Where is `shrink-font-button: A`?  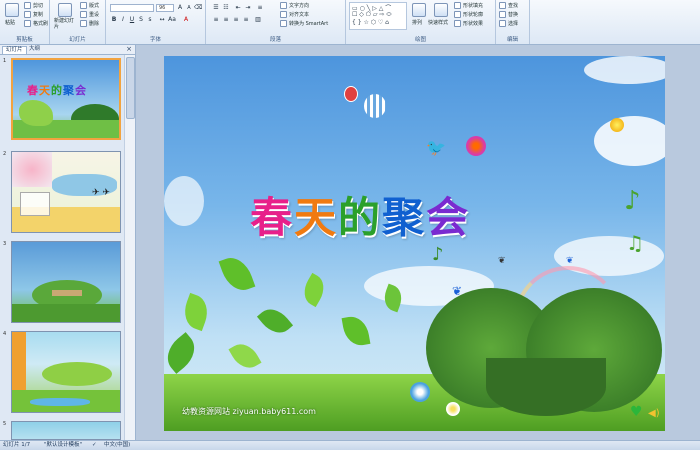
shrink-font-button: A is located at coordinates (189, 8).